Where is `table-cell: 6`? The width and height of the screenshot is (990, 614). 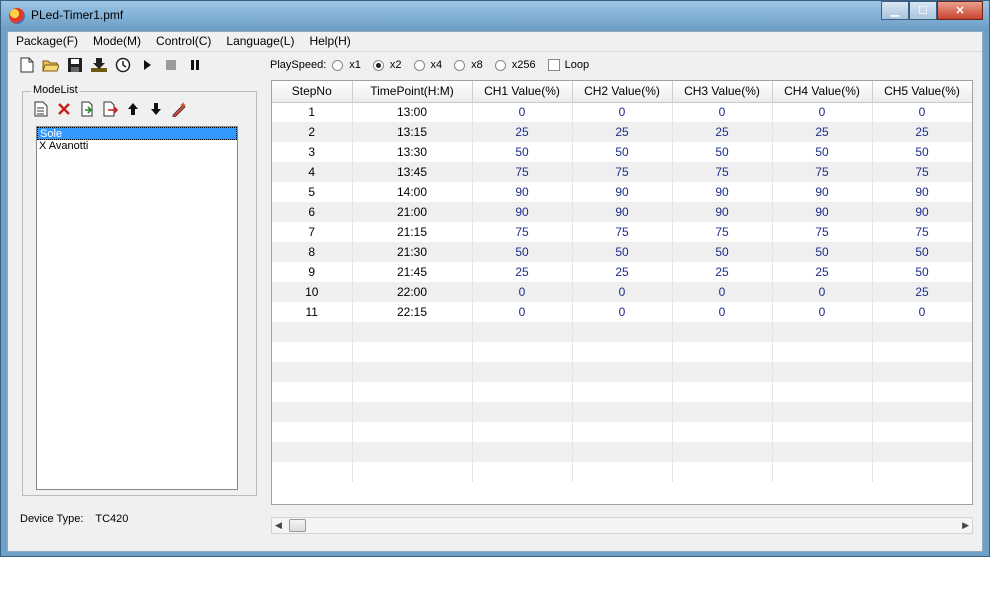 table-cell: 6 is located at coordinates (312, 212).